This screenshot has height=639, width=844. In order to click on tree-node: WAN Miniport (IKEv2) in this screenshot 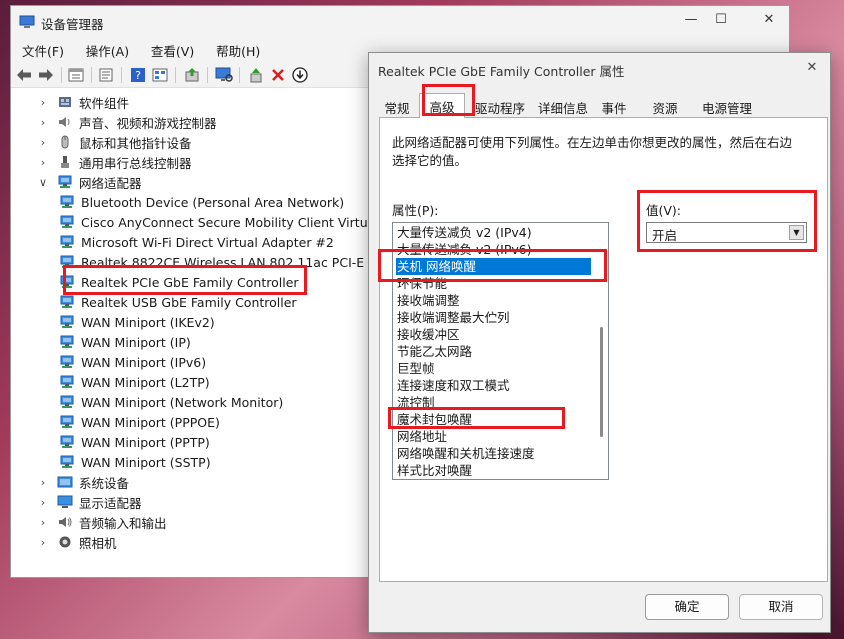, I will do `click(137, 322)`.